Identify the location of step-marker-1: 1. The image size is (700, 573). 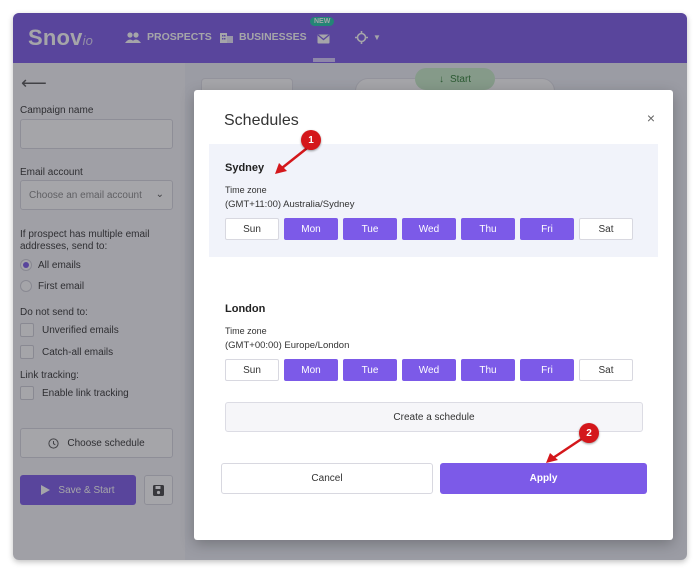
(311, 140).